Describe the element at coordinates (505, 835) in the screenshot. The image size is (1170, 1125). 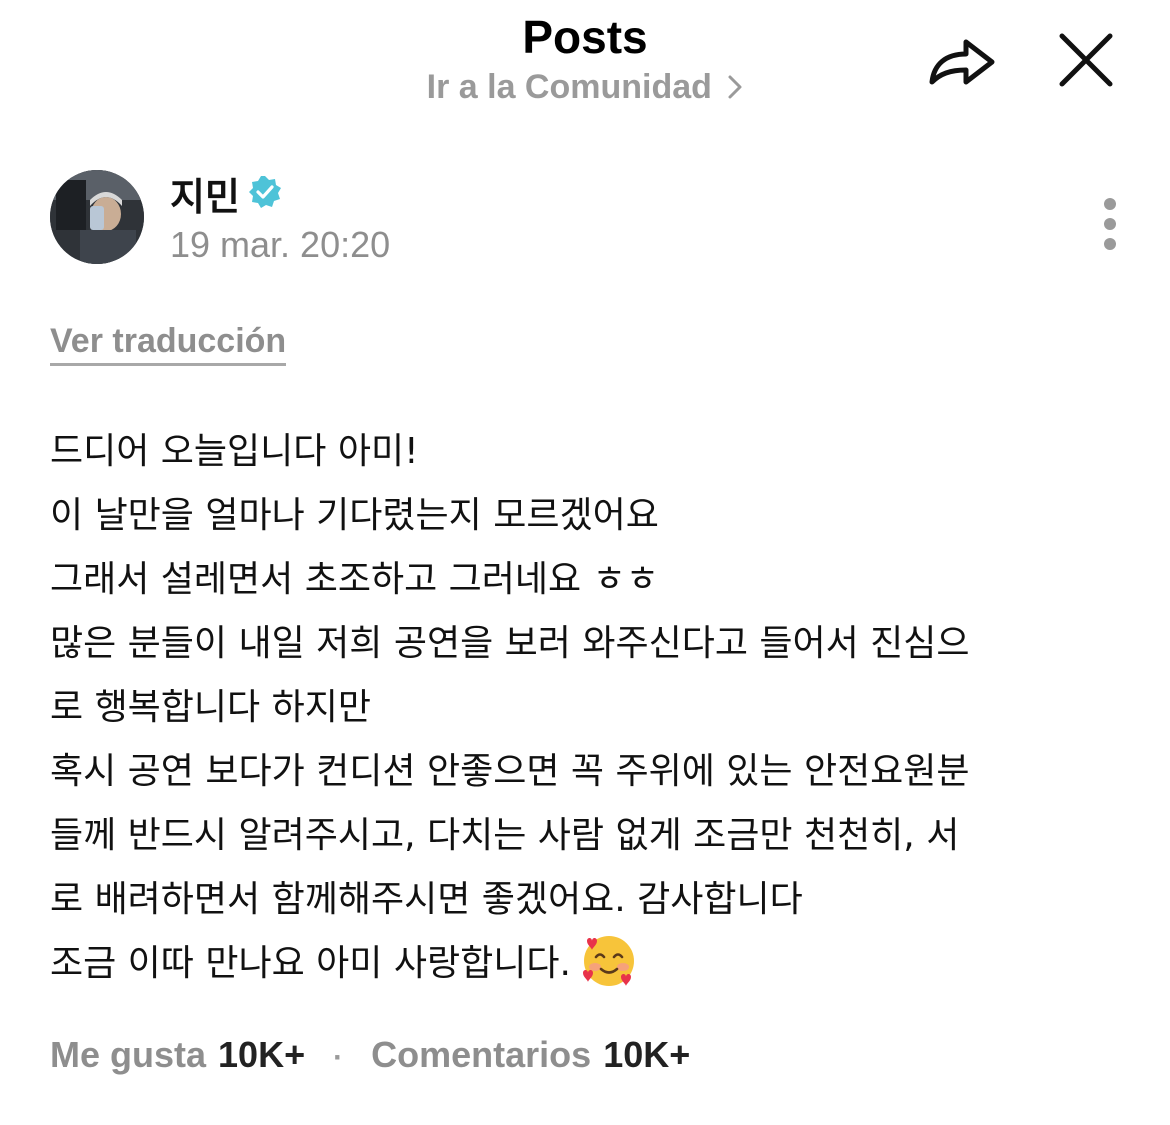
I see `post-line: 들께 반드시 알려주시고, 다치는 사람 없게 조금만 천천히, 서` at that location.